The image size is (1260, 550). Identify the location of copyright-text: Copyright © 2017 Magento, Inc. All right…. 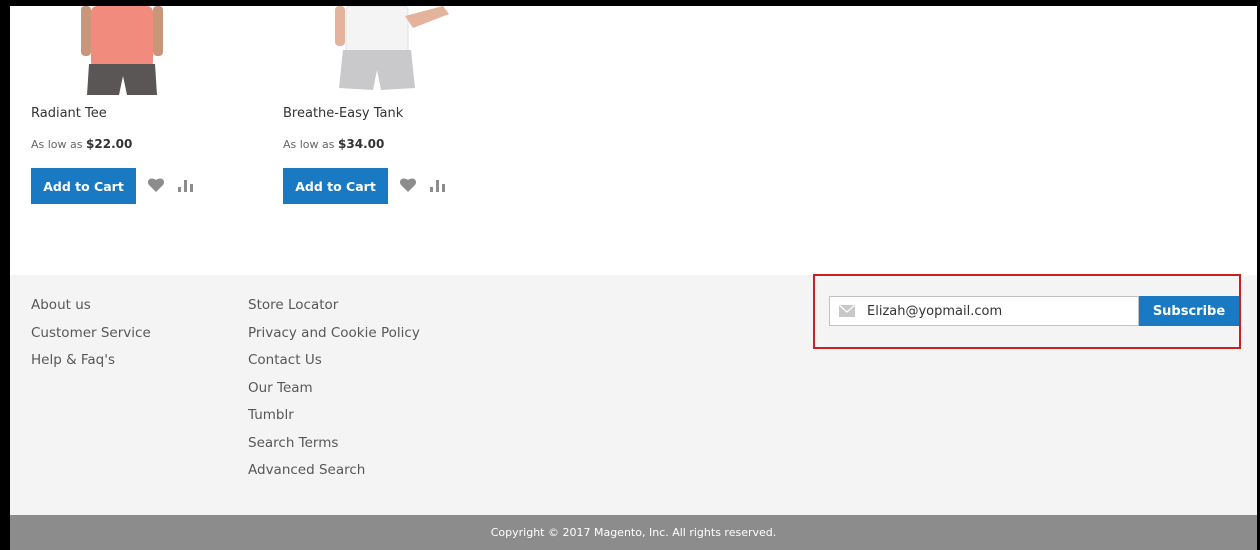
(633, 532).